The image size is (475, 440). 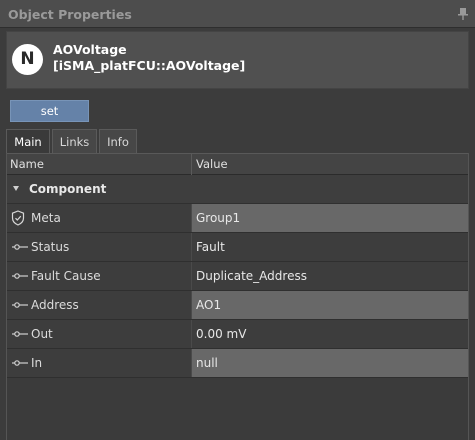 What do you see at coordinates (42, 334) in the screenshot?
I see `property-label: Out` at bounding box center [42, 334].